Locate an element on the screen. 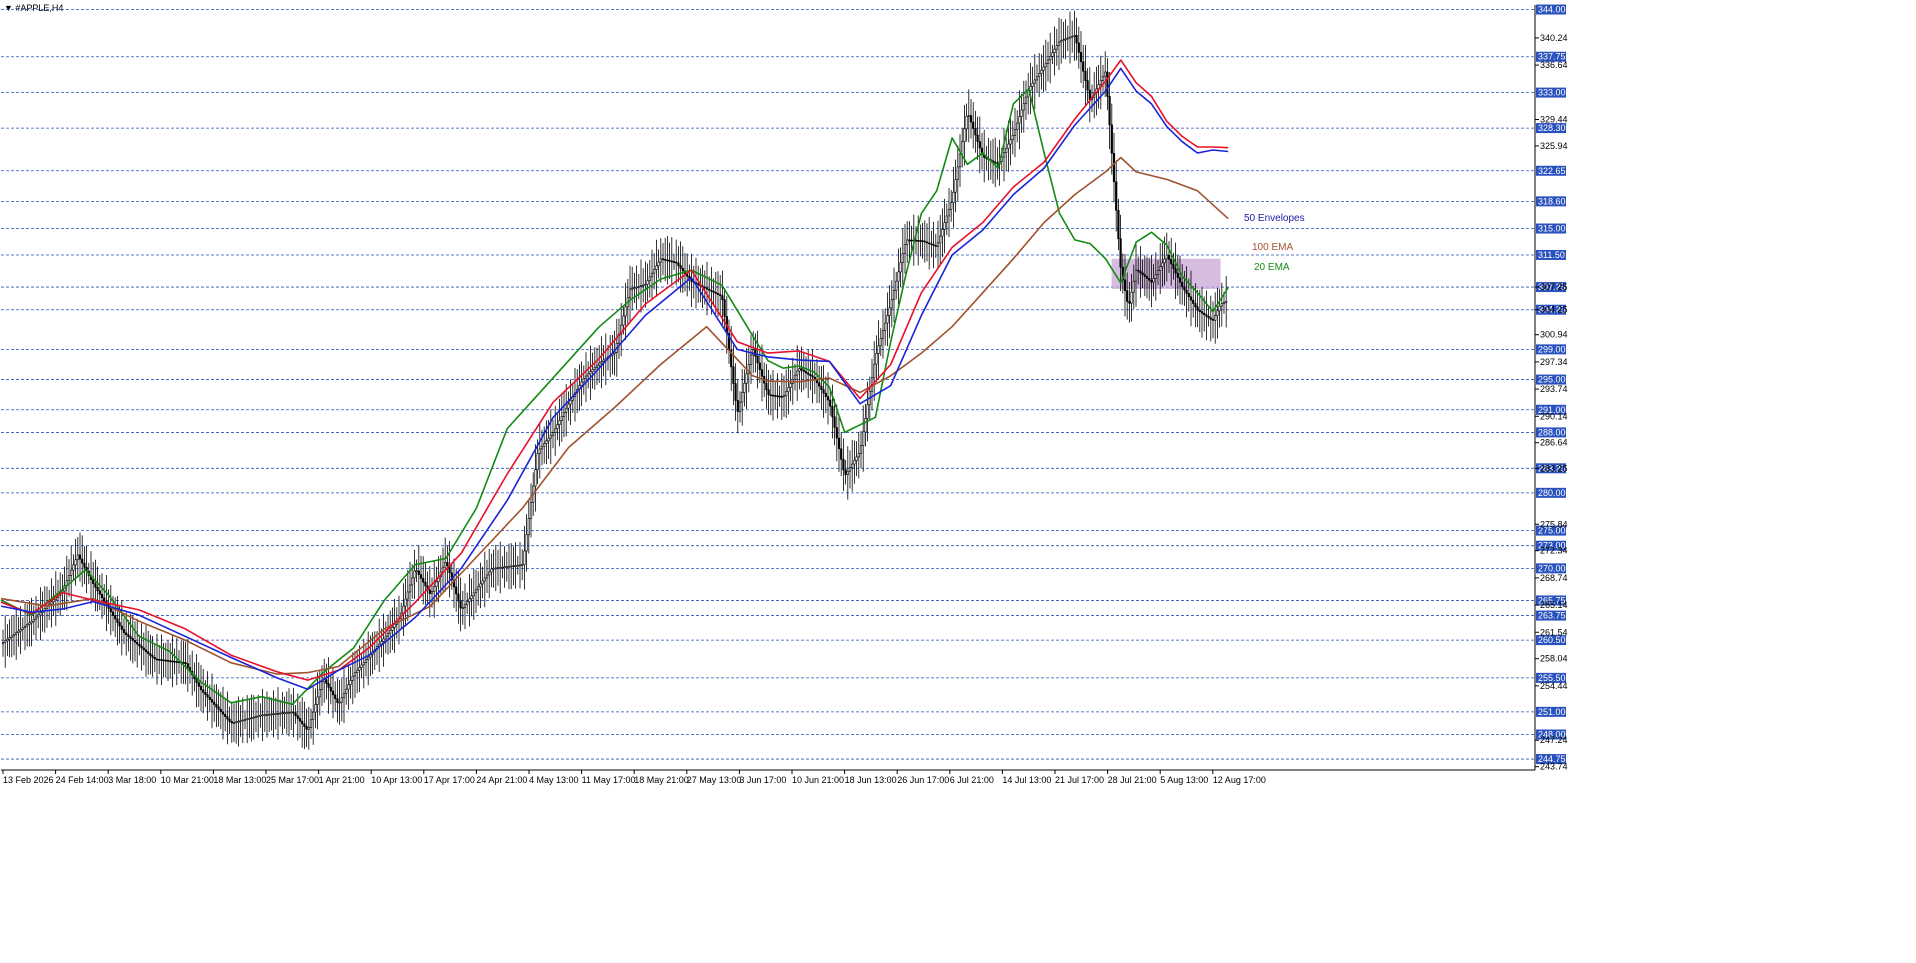 The width and height of the screenshot is (1916, 963). x-tick-label: 3 Jun 17:00 is located at coordinates (762, 780).